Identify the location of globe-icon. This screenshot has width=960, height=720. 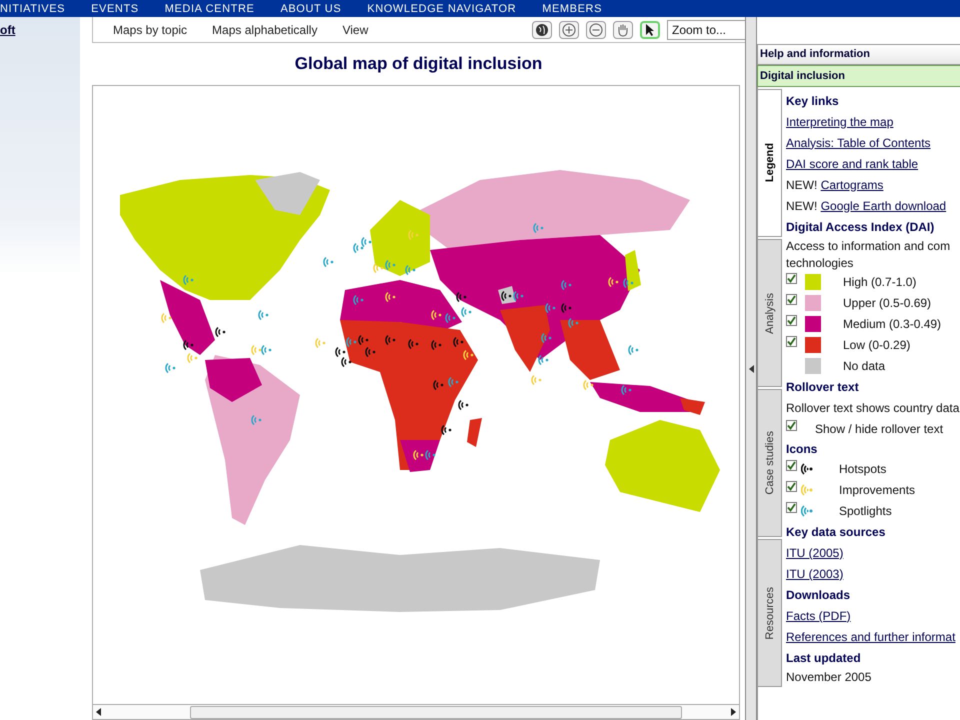
(542, 29).